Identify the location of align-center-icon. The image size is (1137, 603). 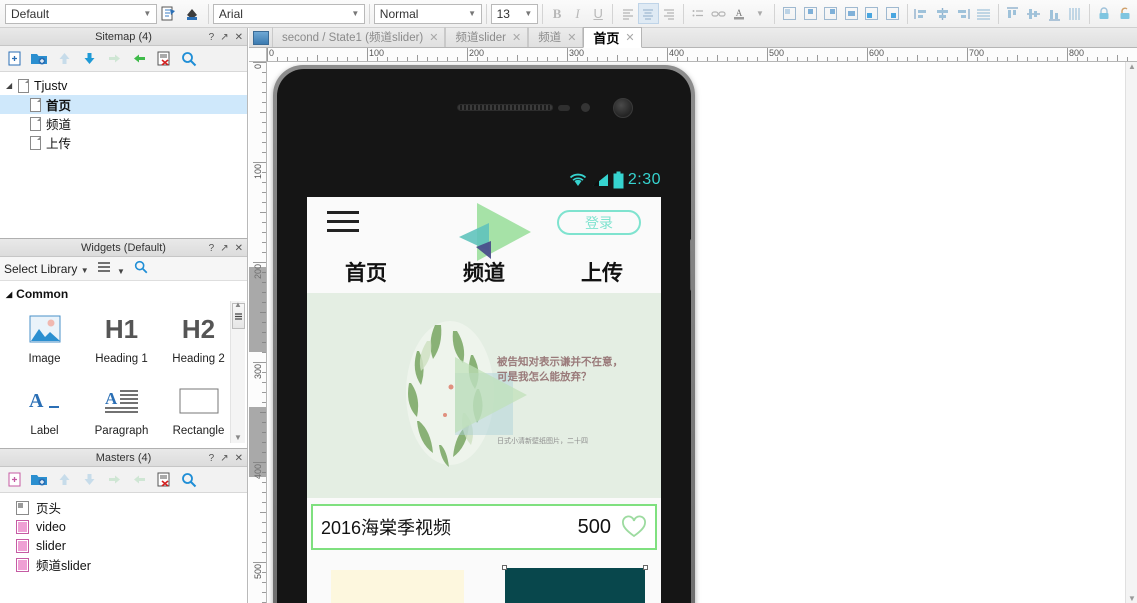
(648, 13).